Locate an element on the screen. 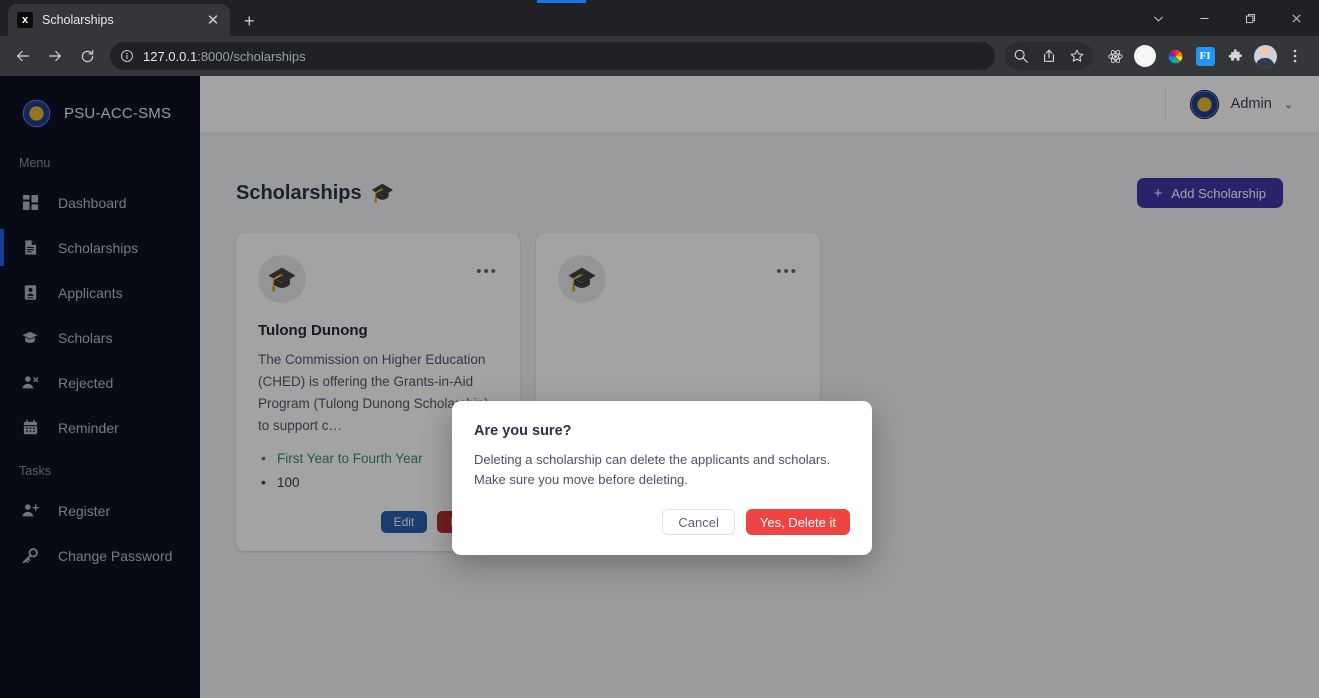 The image size is (1319, 698). toolbar-right-icons: FI is located at coordinates (1158, 56).